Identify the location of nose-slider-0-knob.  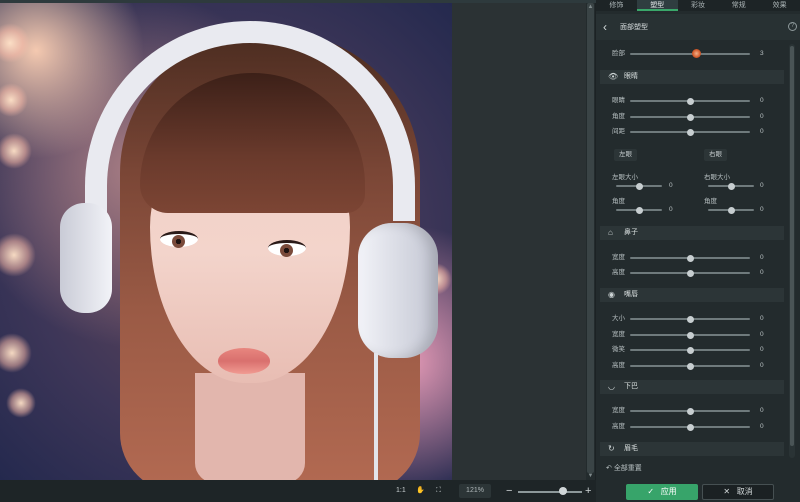
(690, 258).